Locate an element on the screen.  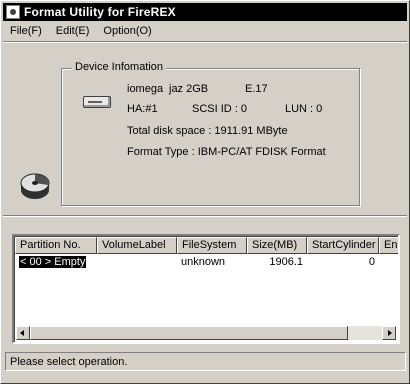
device-total-space: Total disk space : 1911.91 MByte is located at coordinates (207, 131).